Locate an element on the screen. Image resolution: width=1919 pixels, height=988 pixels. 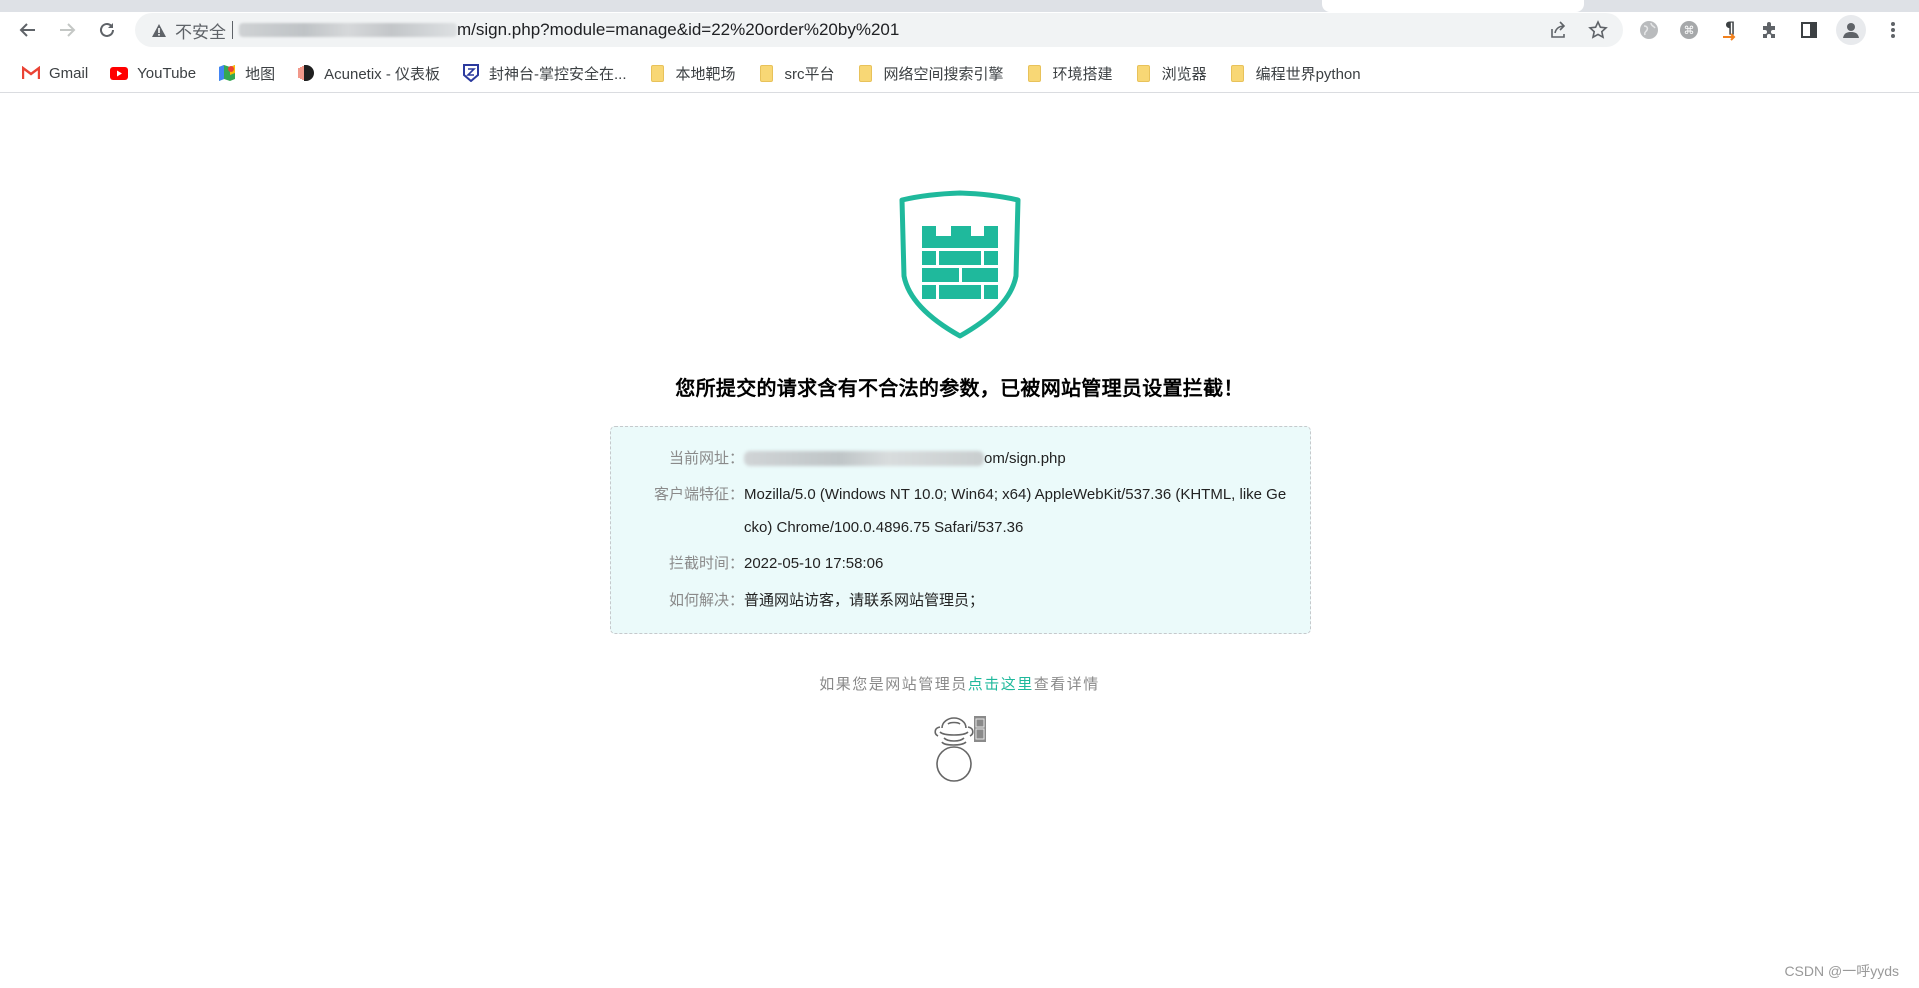
bookmark-label: 地图 is located at coordinates (260, 74).